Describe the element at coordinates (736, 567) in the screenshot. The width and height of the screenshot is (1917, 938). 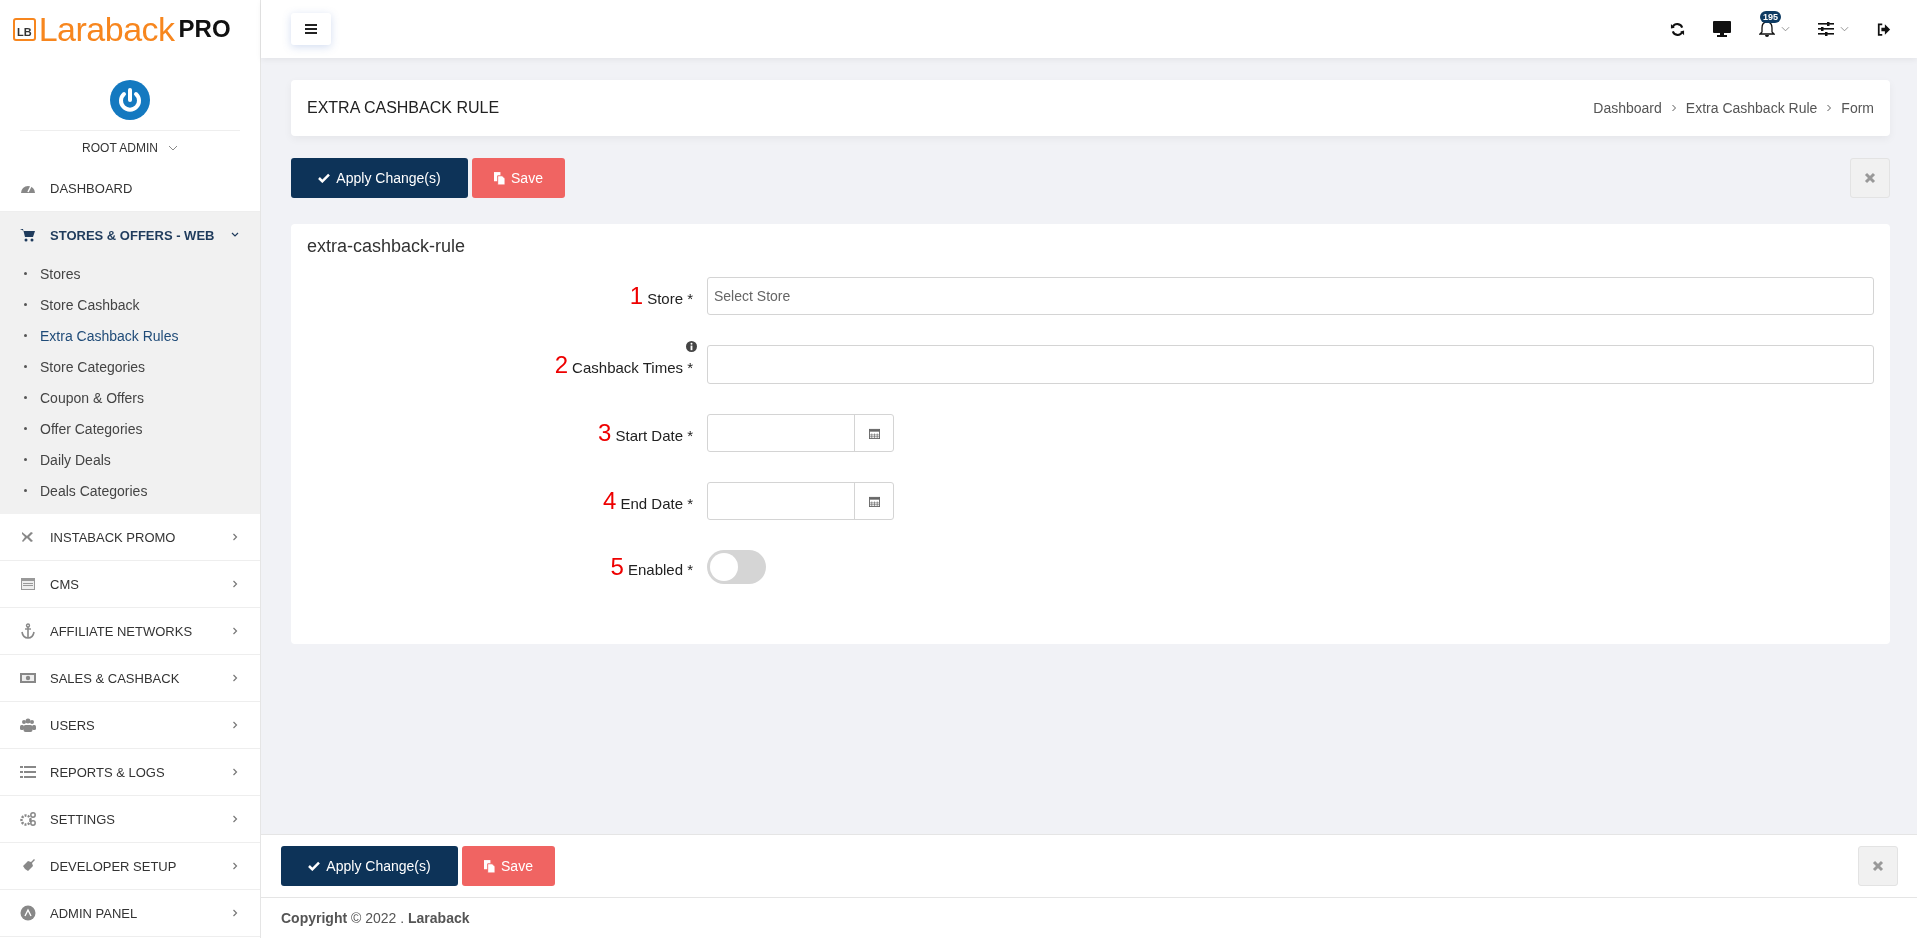
I see `toggle-switch` at that location.